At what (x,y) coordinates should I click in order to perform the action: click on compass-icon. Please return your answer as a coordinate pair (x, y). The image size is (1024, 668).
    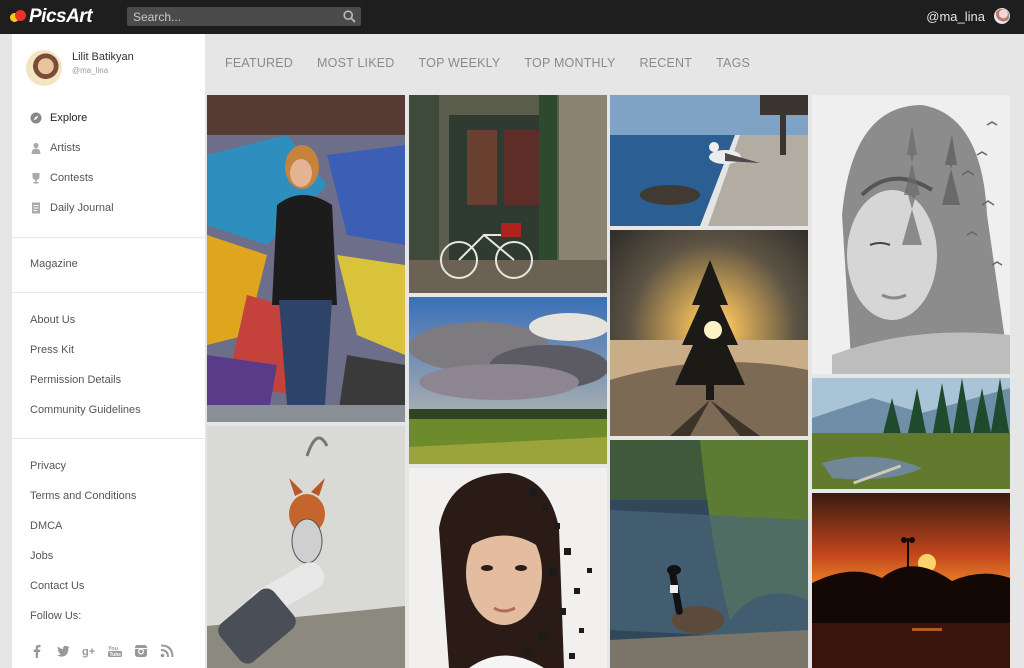
    Looking at the image, I should click on (36, 118).